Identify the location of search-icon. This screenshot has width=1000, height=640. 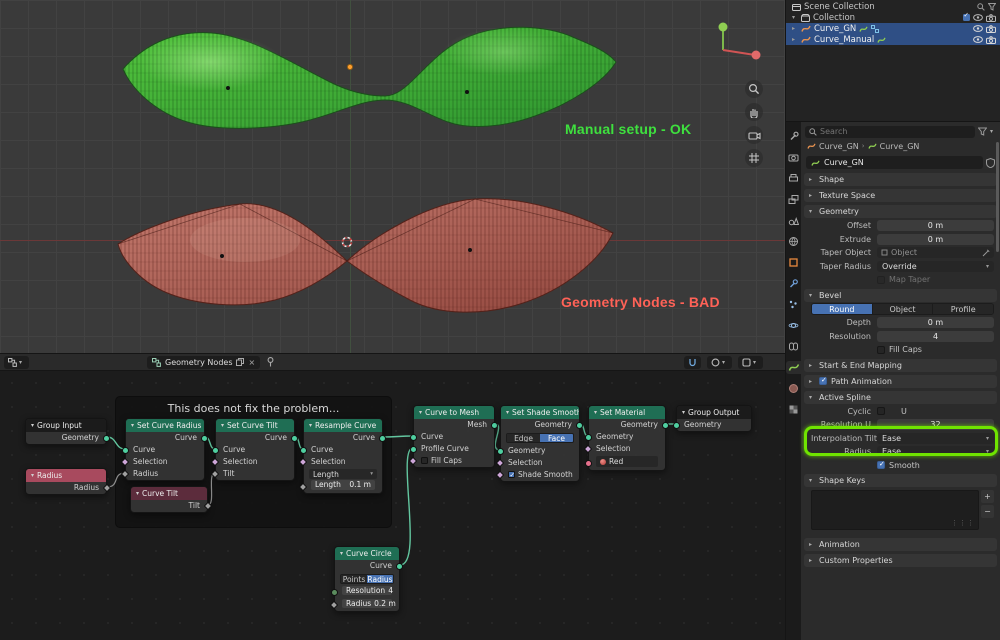
(981, 6).